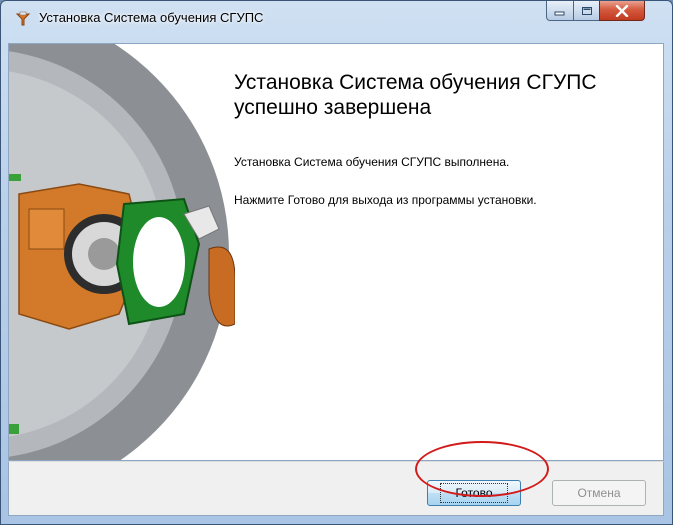 This screenshot has width=673, height=525. I want to click on highlight-ellipse, so click(482, 469).